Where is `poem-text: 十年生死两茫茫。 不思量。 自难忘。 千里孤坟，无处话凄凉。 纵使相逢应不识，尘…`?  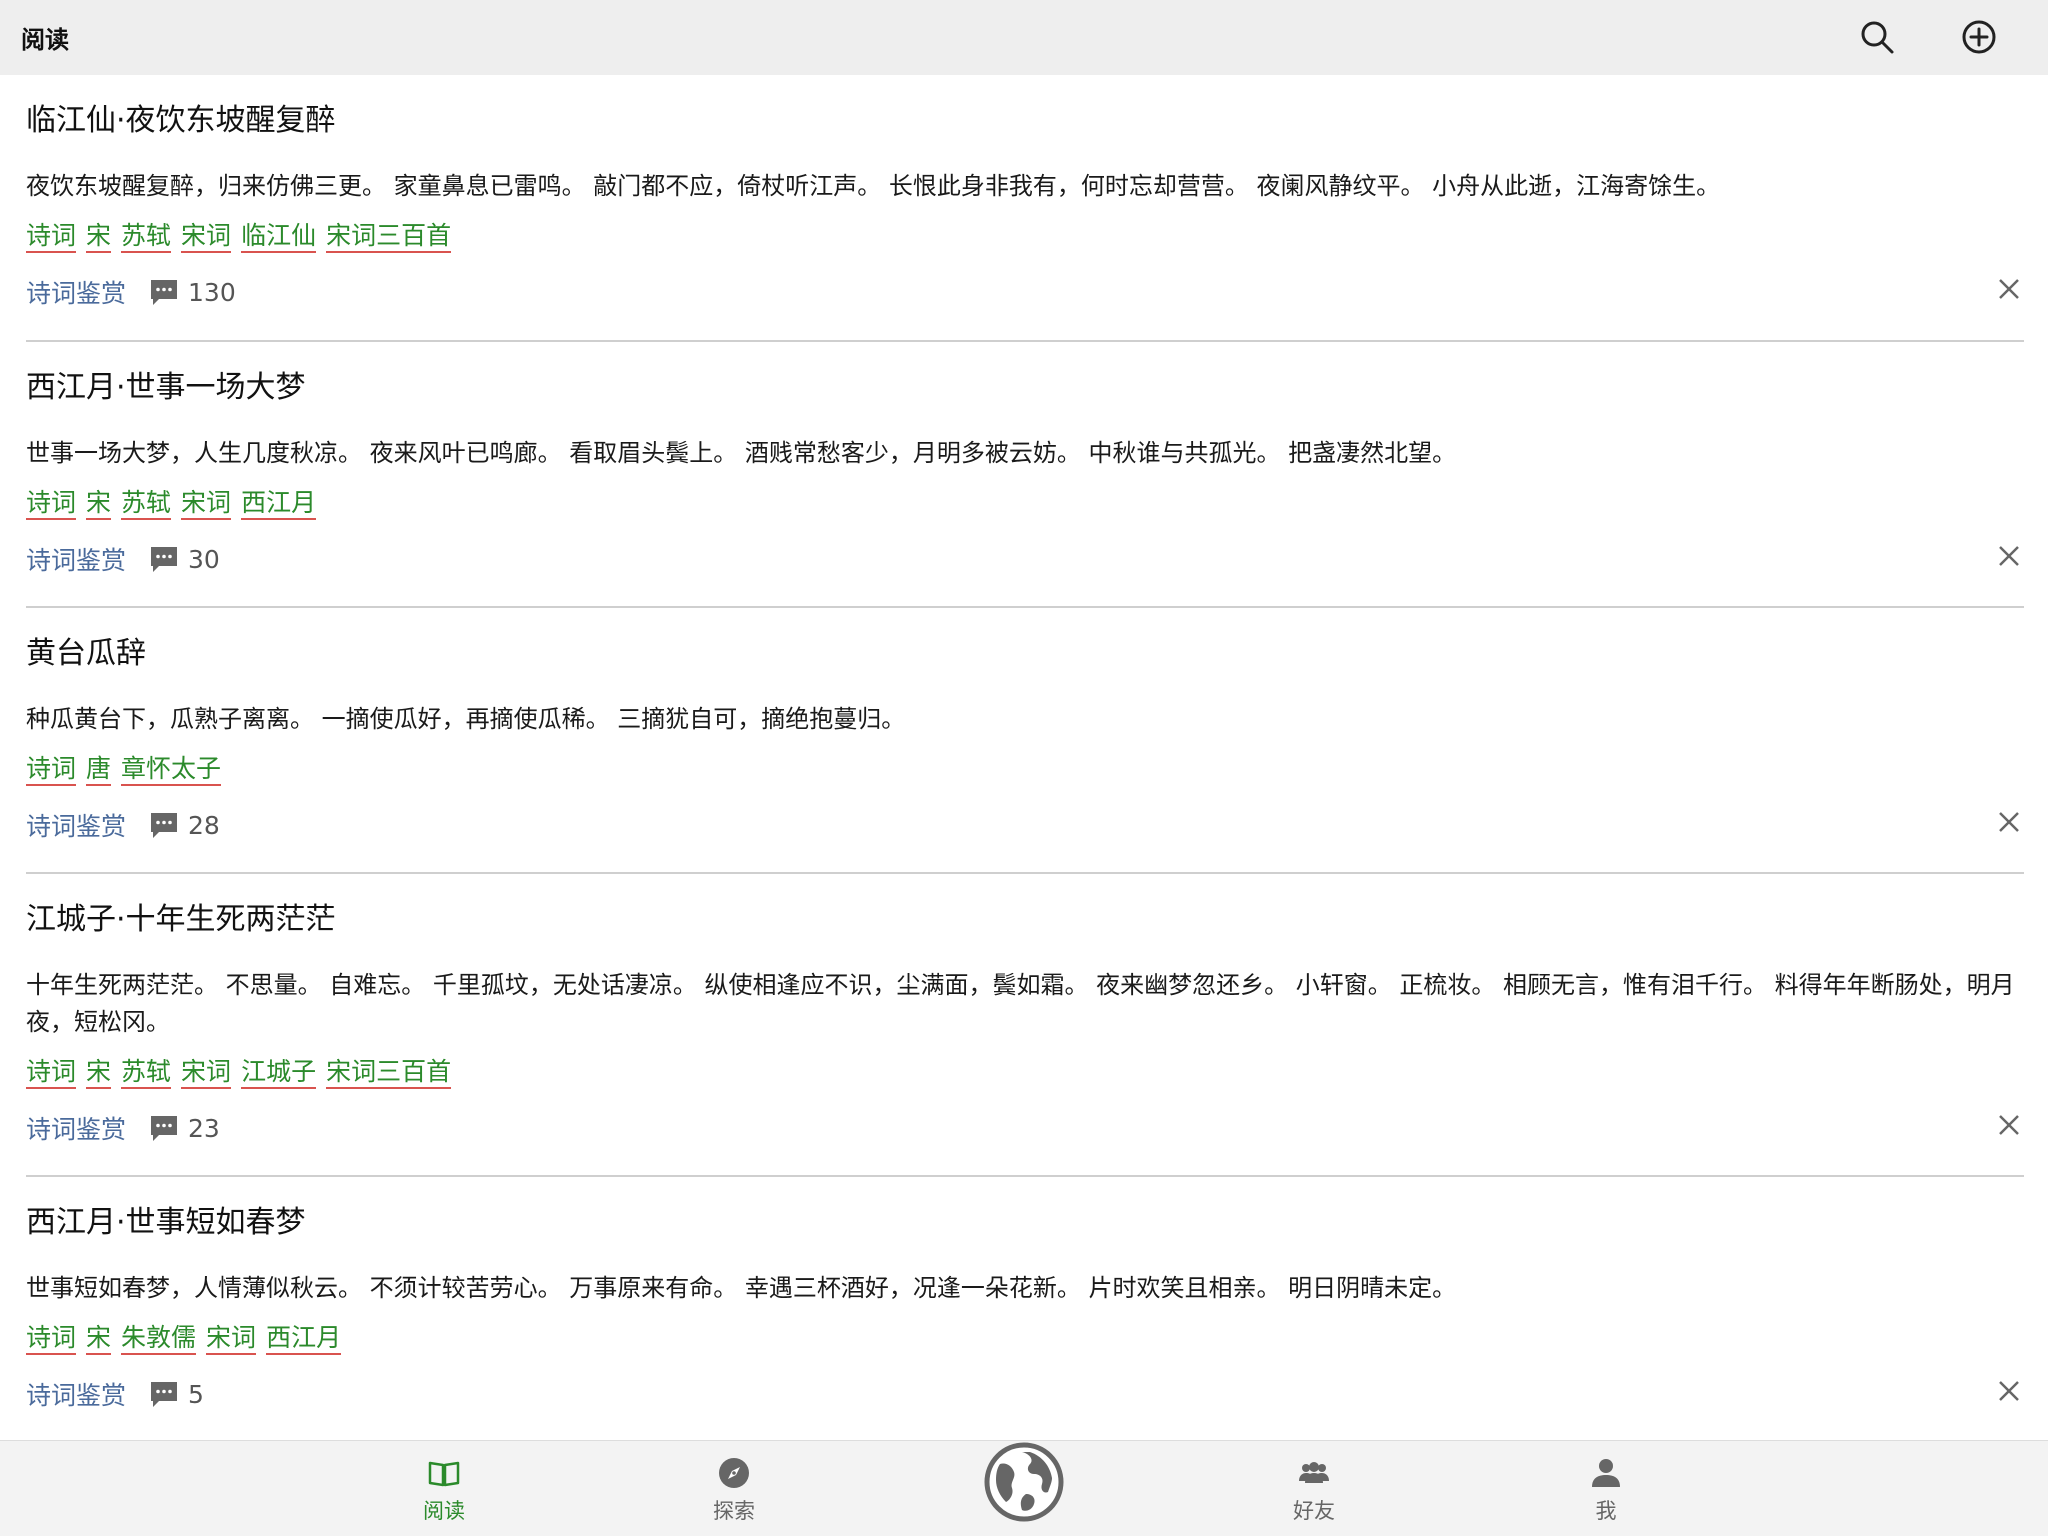
poem-text: 十年生死两茫茫。 不思量。 自难忘。 千里孤坟，无处话凄凉。 纵使相逢应不识，尘… is located at coordinates (1025, 1004).